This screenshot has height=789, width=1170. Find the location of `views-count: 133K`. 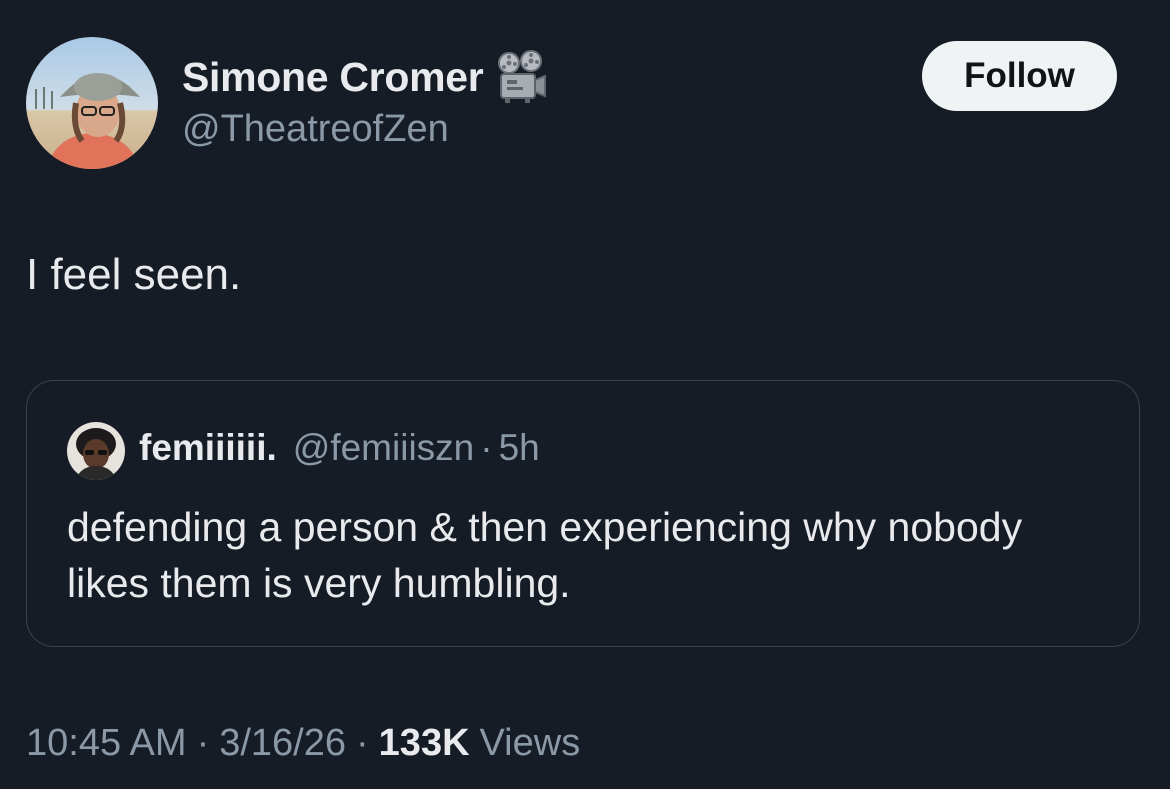

views-count: 133K is located at coordinates (424, 743).